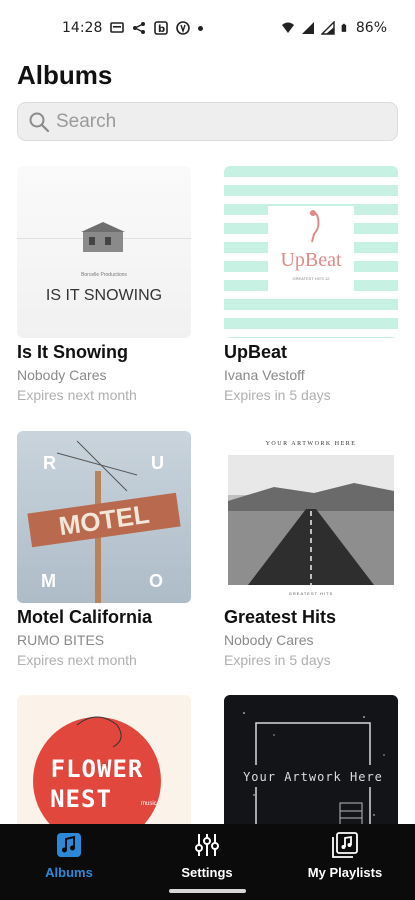  I want to click on tab-albums: Albums, so click(69, 856).